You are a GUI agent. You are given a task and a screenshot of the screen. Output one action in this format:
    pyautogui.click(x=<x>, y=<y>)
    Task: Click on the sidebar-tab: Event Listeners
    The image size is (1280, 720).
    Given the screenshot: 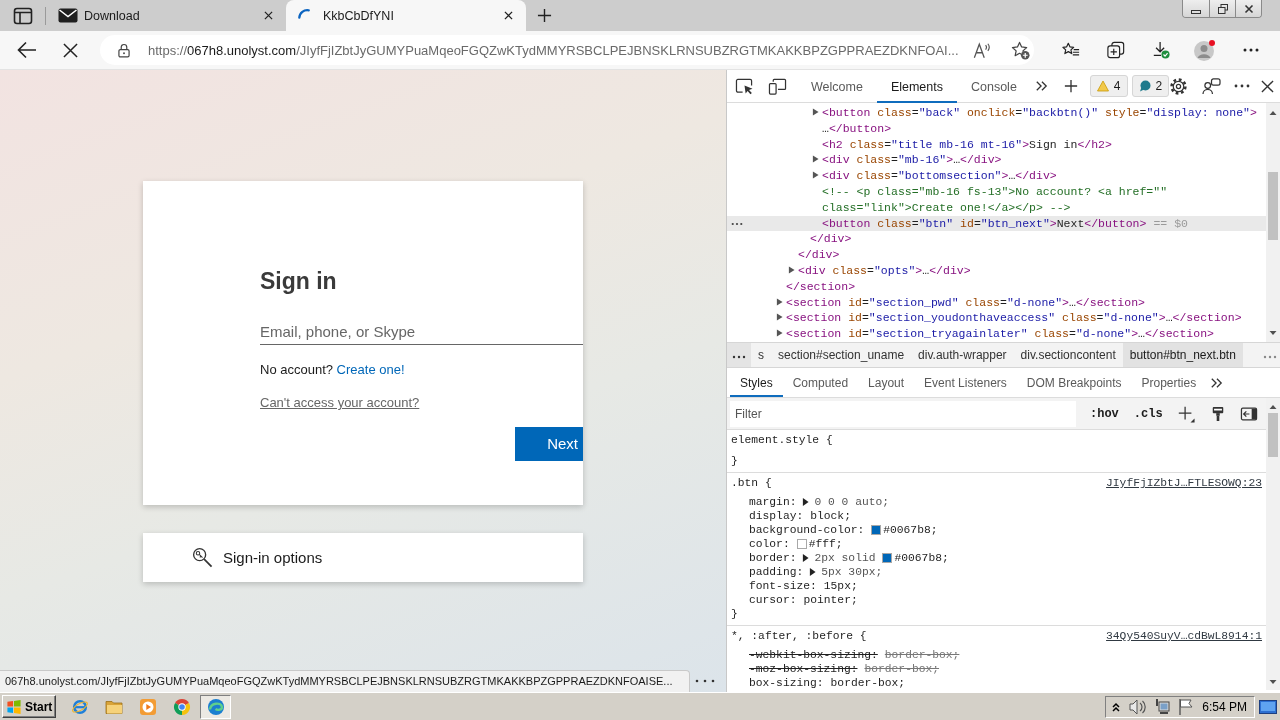 What is the action you would take?
    pyautogui.click(x=965, y=382)
    